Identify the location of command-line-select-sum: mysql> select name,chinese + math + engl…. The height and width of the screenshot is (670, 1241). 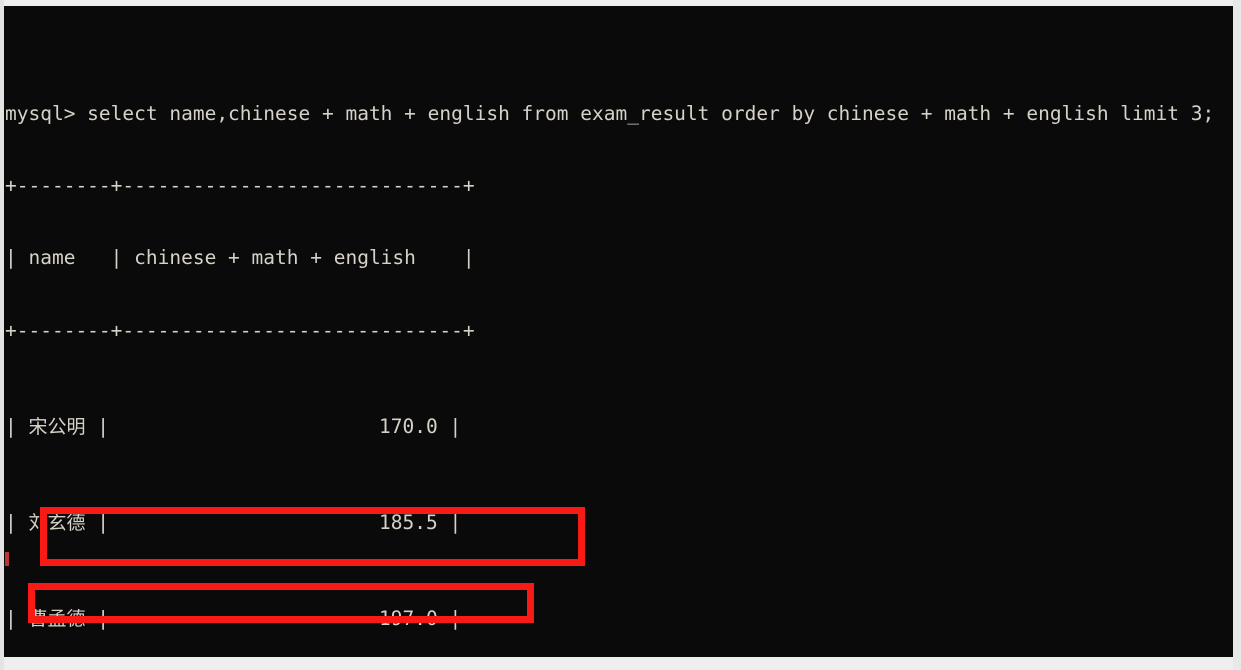
(610, 114).